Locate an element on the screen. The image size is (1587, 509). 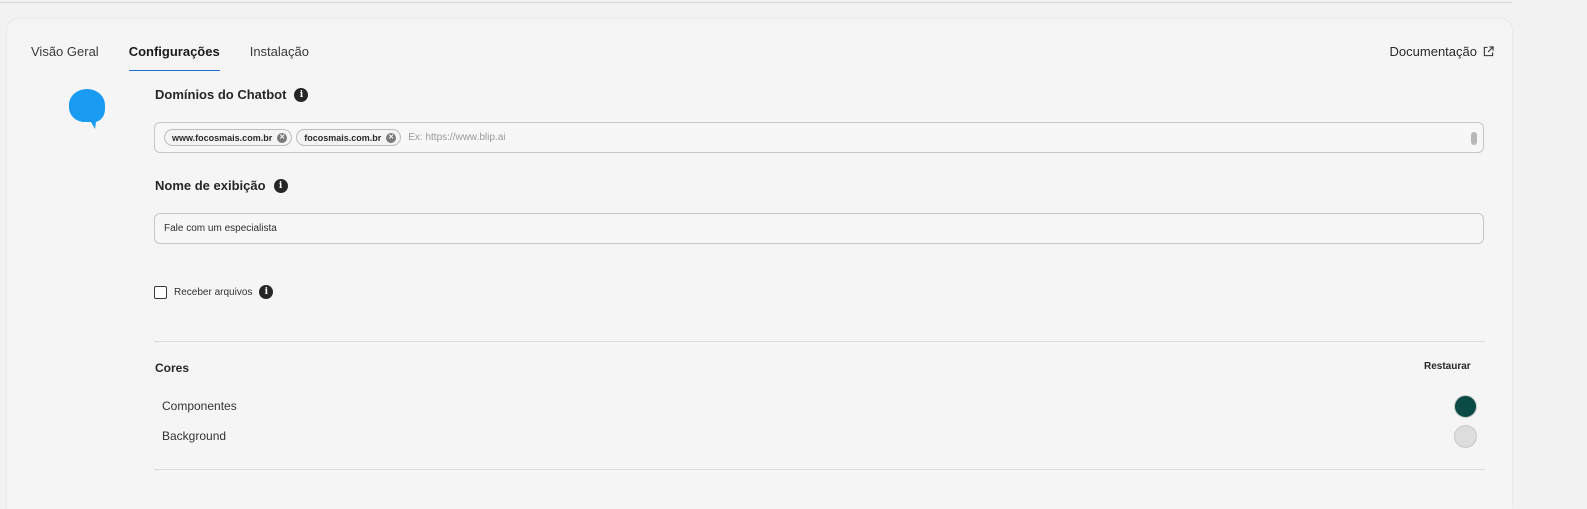
display-name-value: Fale com um especialista is located at coordinates (220, 228).